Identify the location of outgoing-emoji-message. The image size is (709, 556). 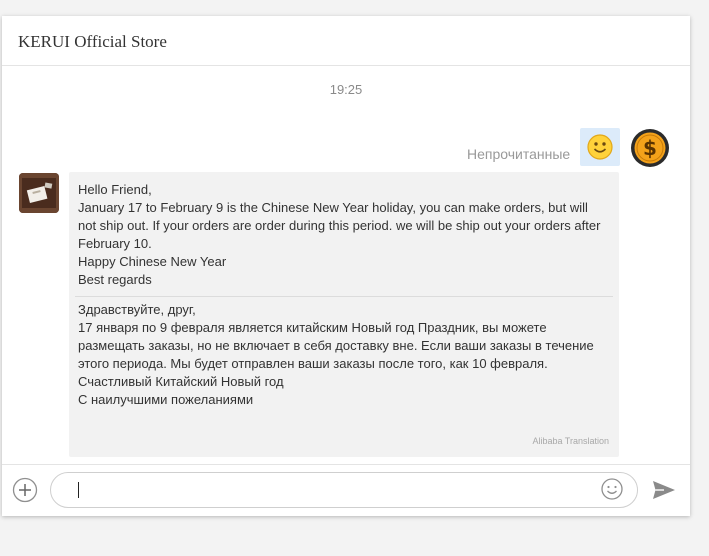
(600, 147).